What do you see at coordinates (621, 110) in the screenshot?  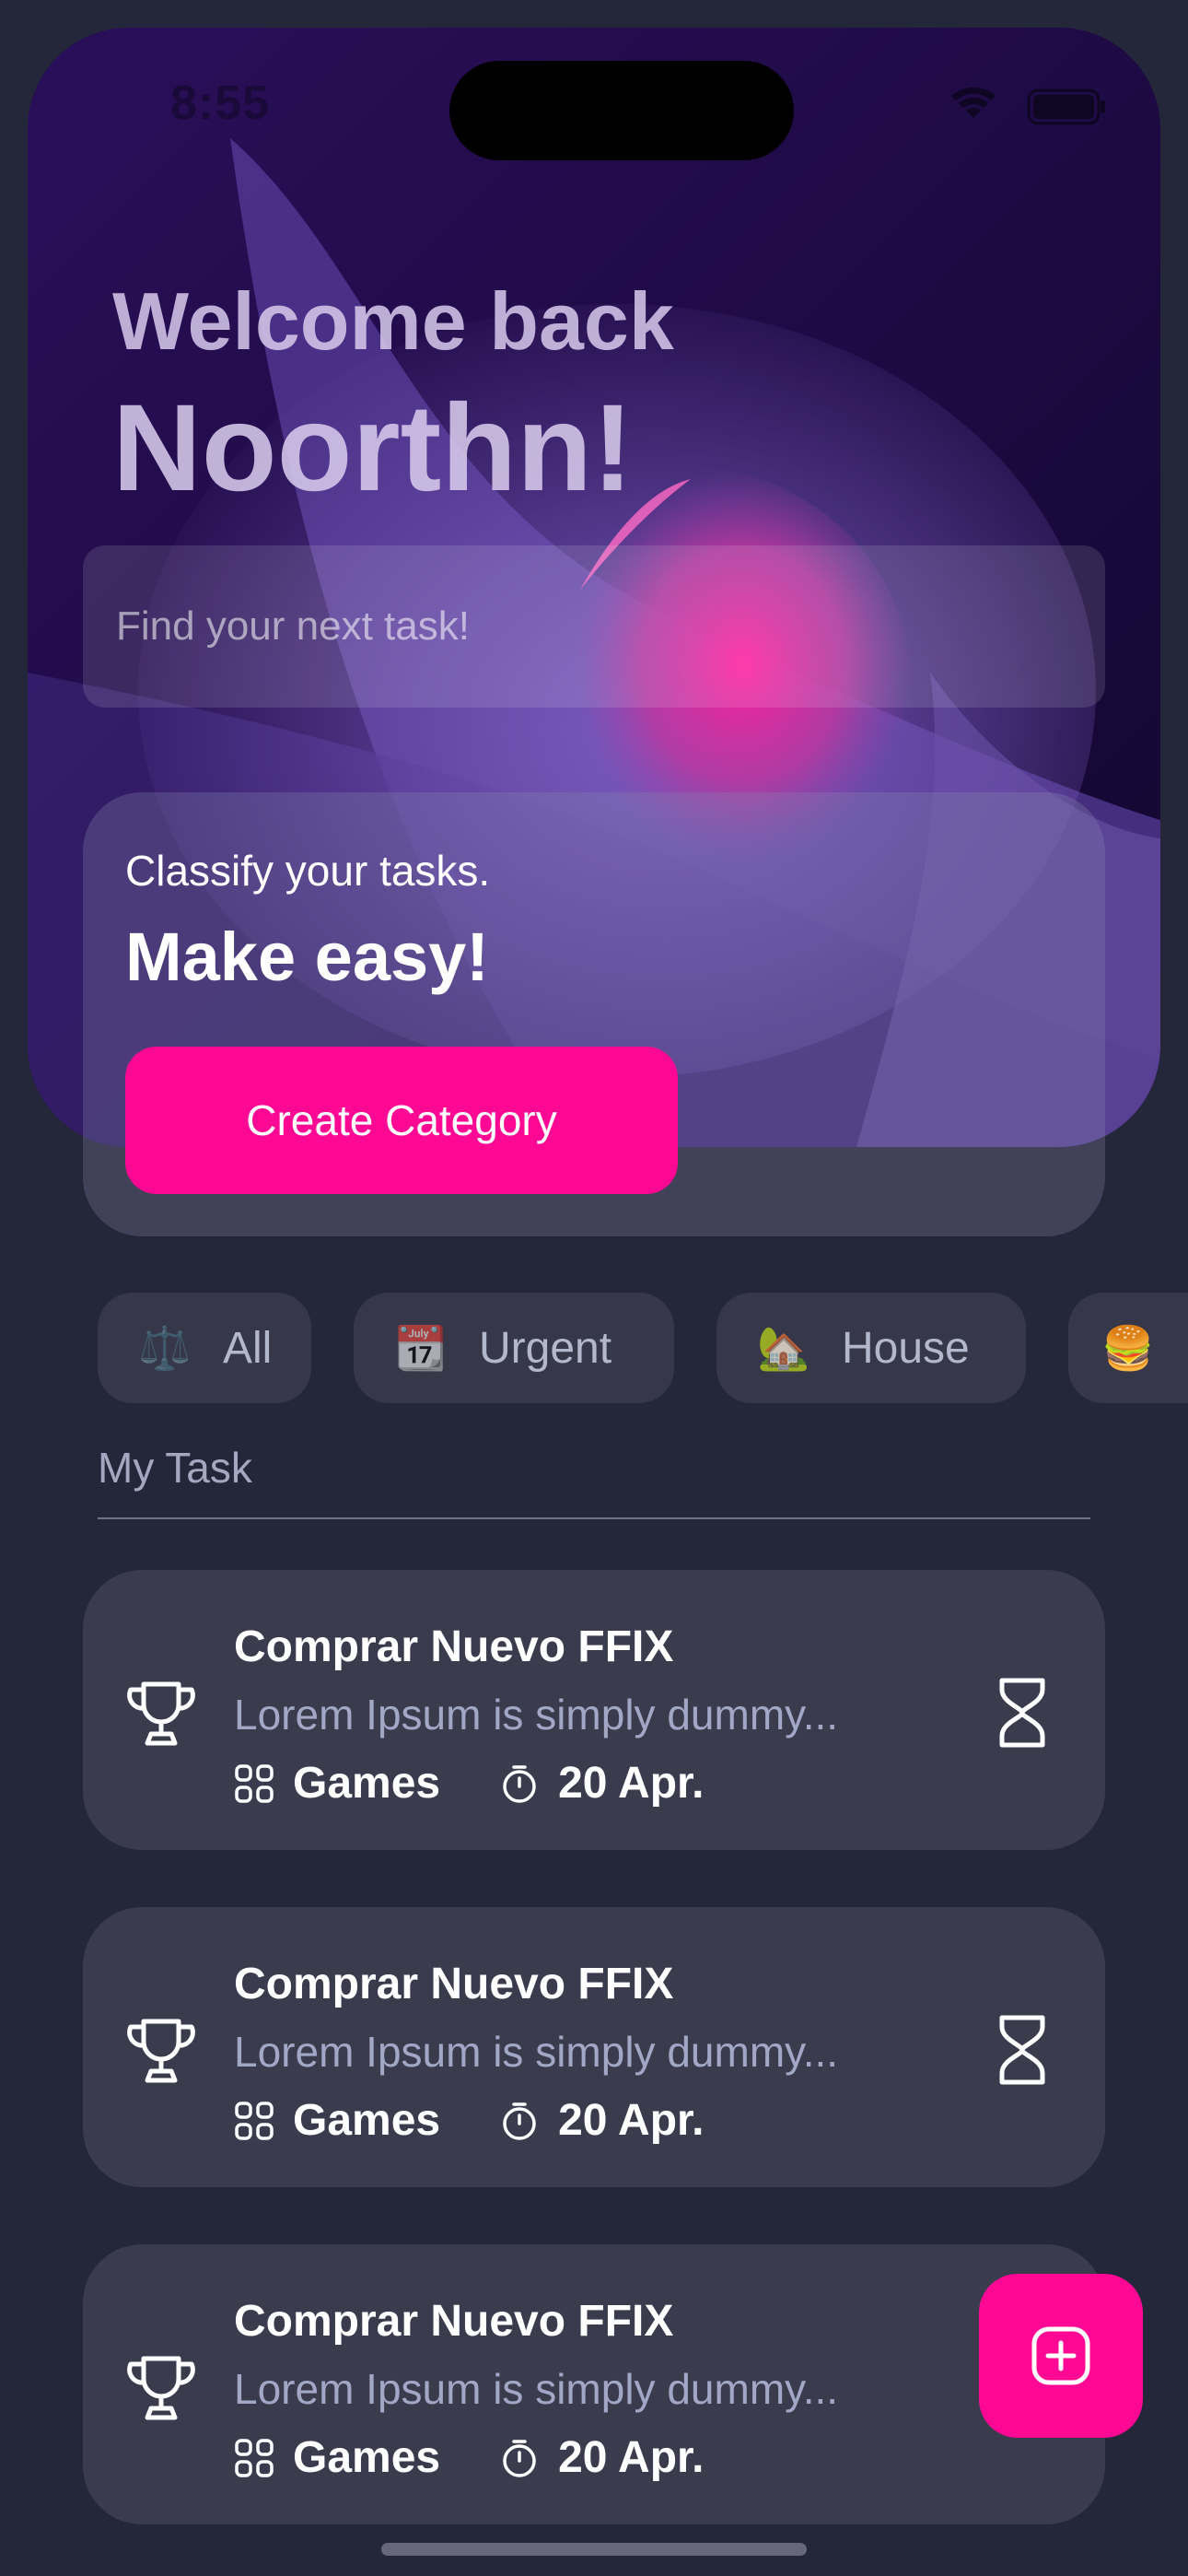 I see `dynamic-island` at bounding box center [621, 110].